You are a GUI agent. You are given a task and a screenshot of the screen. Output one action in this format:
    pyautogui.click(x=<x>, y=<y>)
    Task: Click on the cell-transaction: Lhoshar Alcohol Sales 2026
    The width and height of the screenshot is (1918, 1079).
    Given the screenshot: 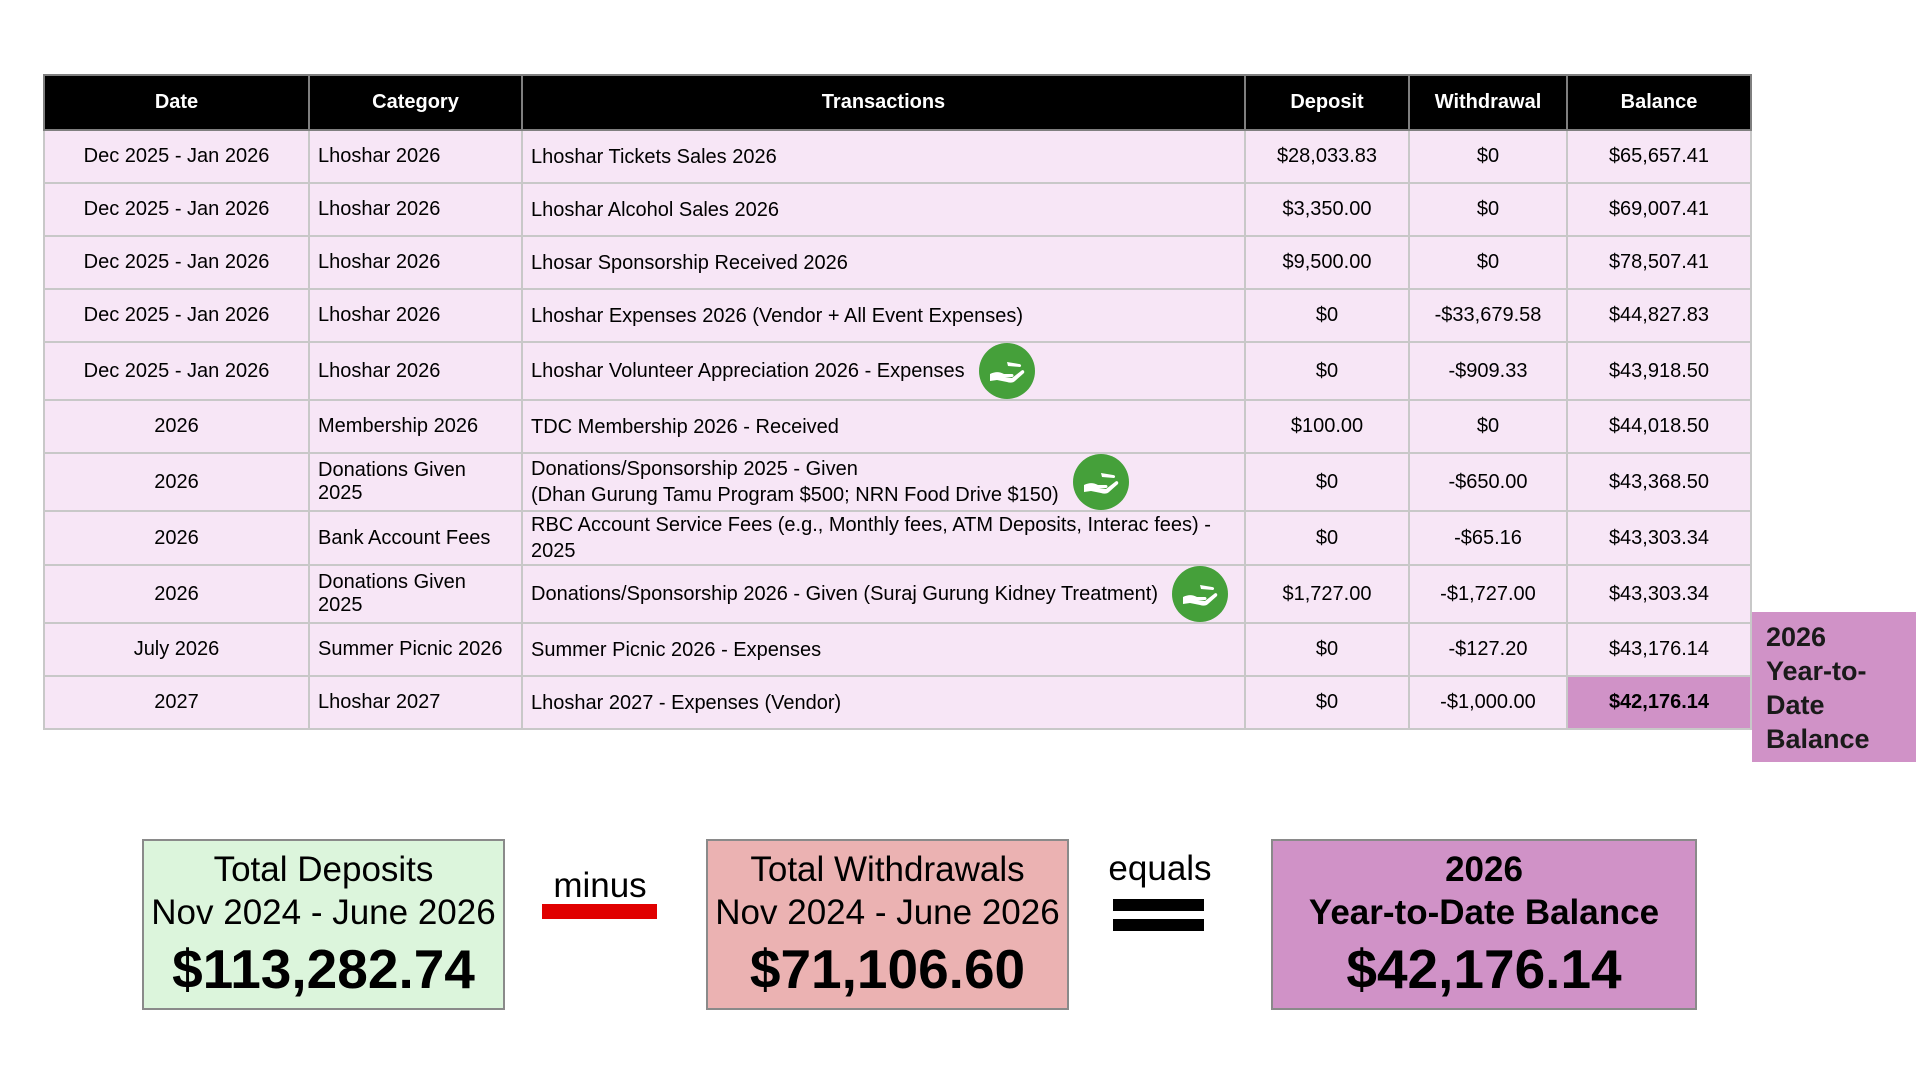 What is the action you would take?
    pyautogui.click(x=883, y=209)
    